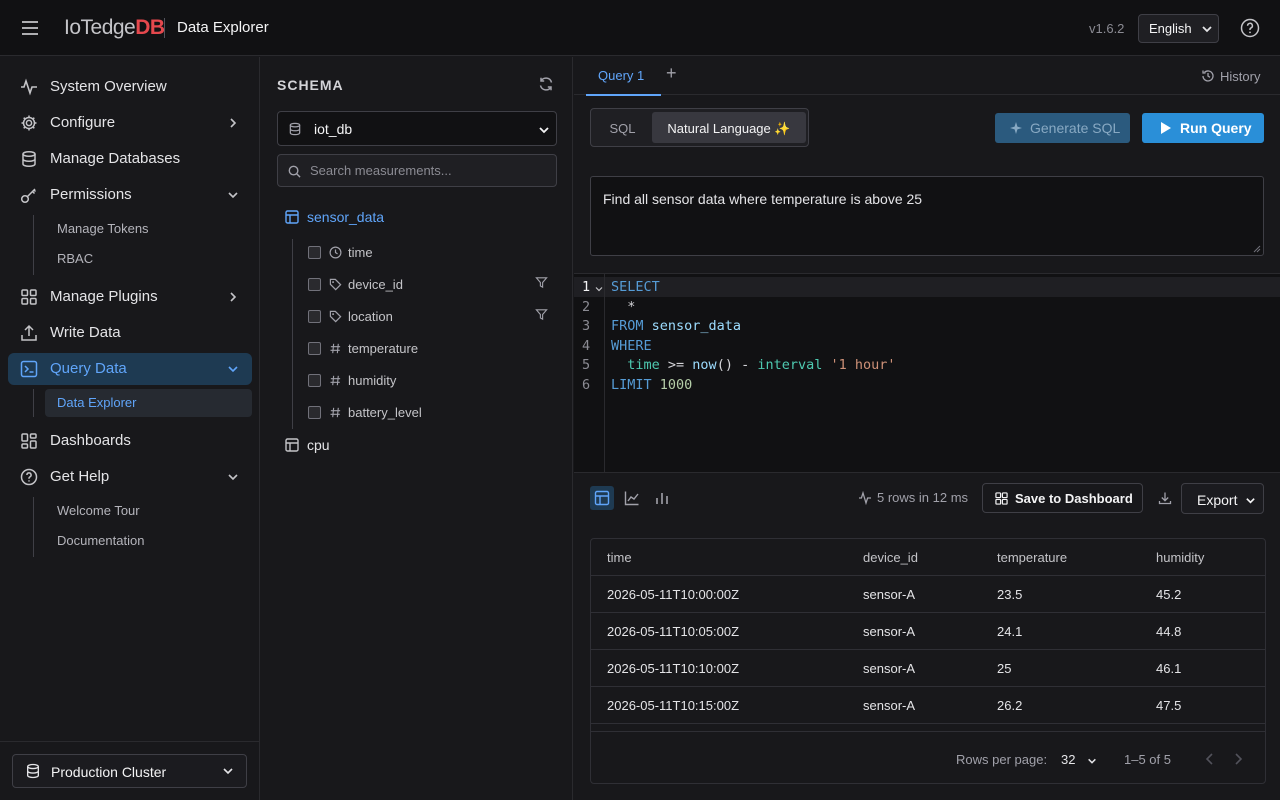 The width and height of the screenshot is (1280, 800). I want to click on fold-chevron-icon, so click(599, 289).